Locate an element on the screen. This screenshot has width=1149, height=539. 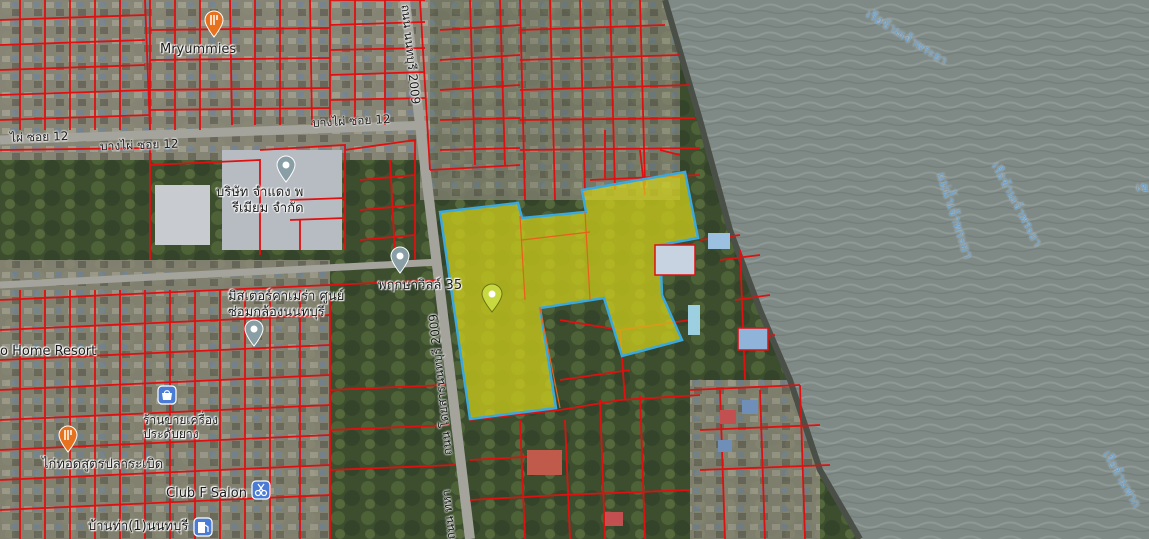
place-label-banta: บ้านท่า(1)นนทบุรี is located at coordinates (138, 526).